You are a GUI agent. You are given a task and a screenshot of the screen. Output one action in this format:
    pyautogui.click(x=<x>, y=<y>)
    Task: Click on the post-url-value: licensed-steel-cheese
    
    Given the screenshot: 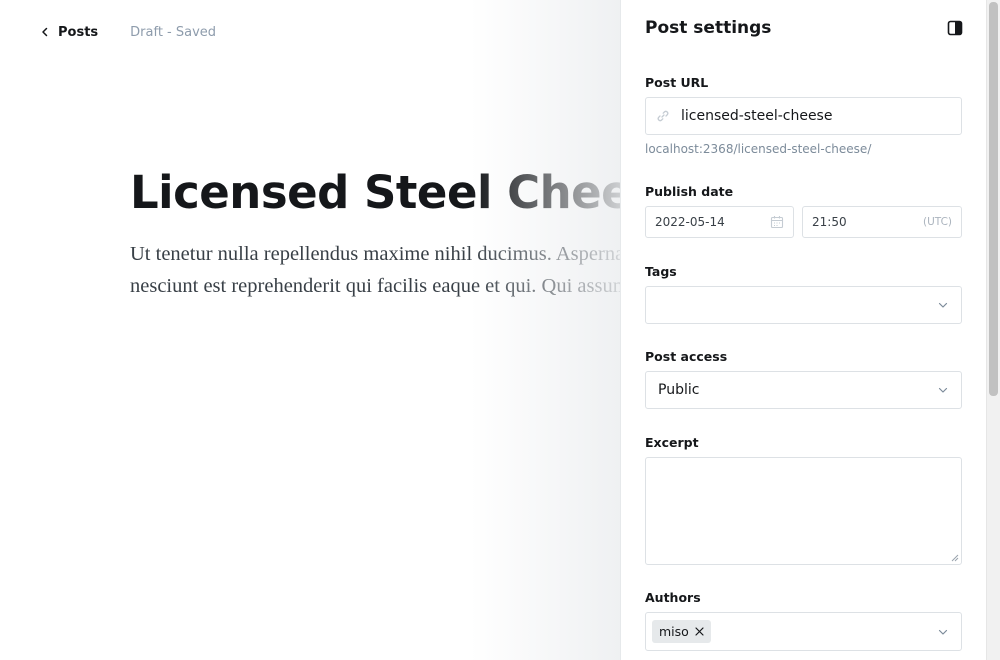 What is the action you would take?
    pyautogui.click(x=757, y=116)
    